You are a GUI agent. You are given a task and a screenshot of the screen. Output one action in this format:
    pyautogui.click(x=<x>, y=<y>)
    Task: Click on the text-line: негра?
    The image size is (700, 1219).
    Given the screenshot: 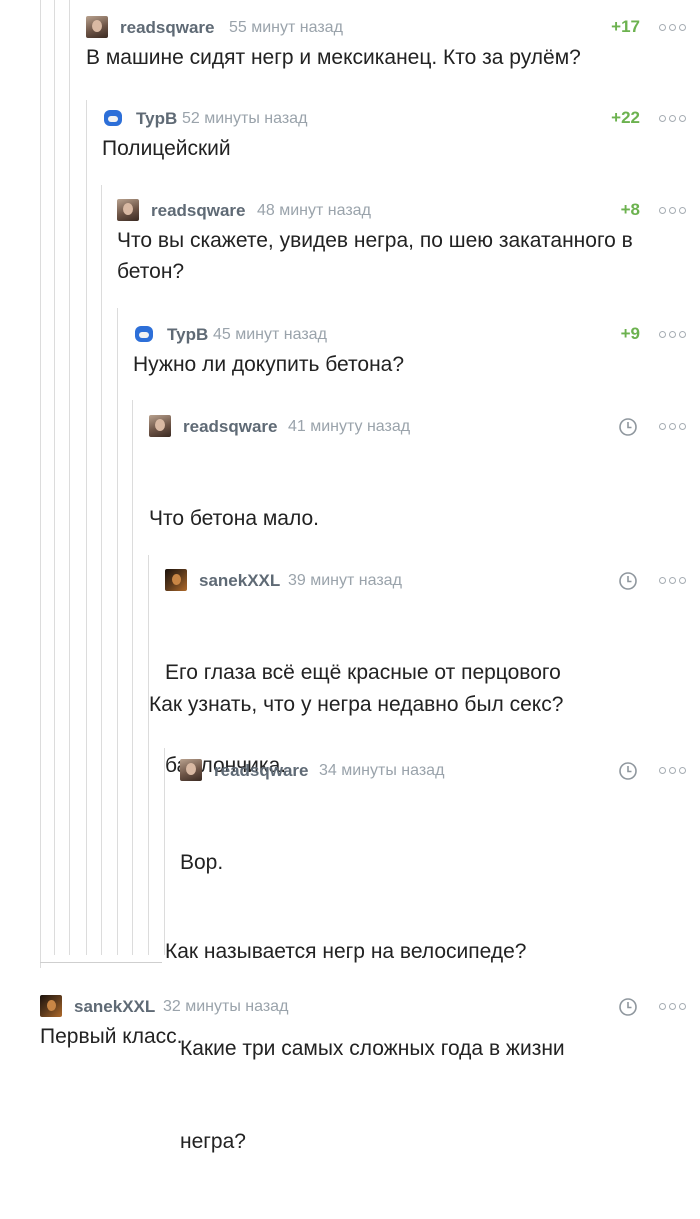 What is the action you would take?
    pyautogui.click(x=213, y=1141)
    